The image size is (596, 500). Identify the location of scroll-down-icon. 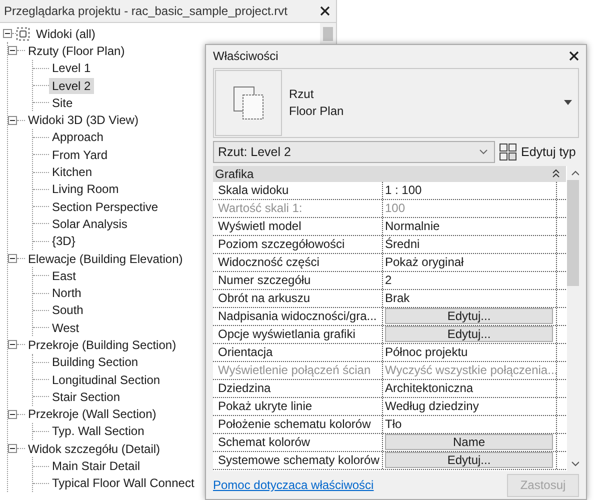
(574, 464).